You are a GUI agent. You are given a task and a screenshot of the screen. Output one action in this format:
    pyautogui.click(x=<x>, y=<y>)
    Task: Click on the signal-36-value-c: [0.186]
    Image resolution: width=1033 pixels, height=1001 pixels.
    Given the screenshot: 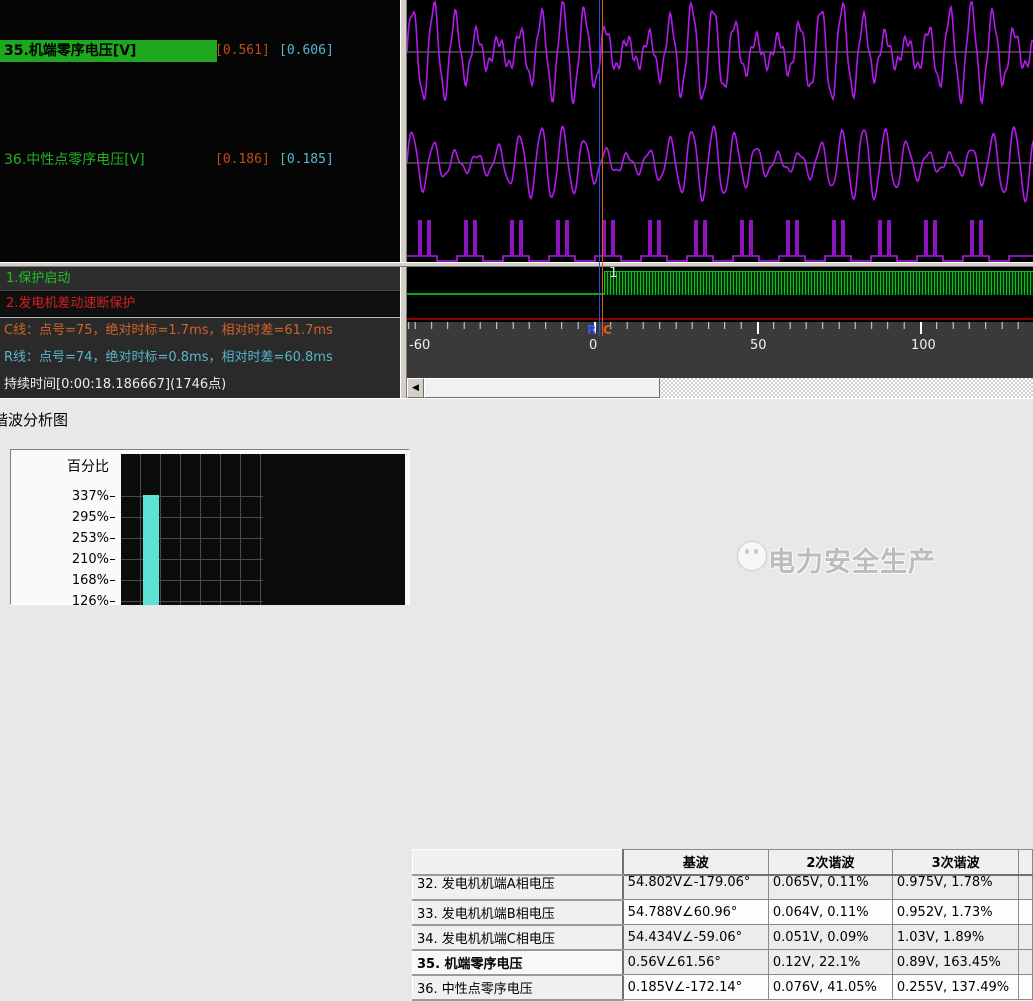 What is the action you would take?
    pyautogui.click(x=242, y=159)
    